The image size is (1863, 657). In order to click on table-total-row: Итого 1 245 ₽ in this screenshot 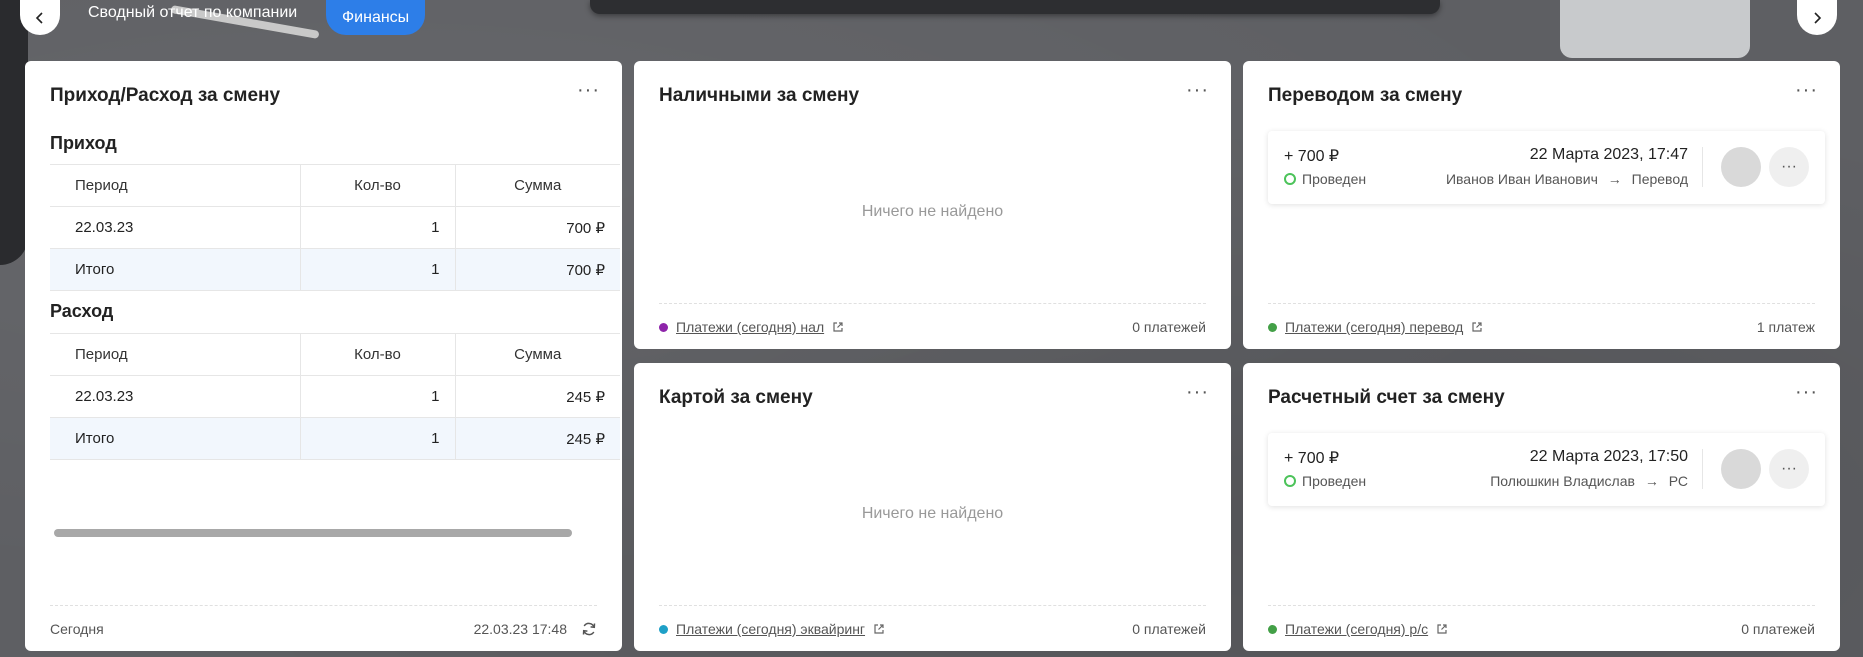, I will do `click(335, 438)`.